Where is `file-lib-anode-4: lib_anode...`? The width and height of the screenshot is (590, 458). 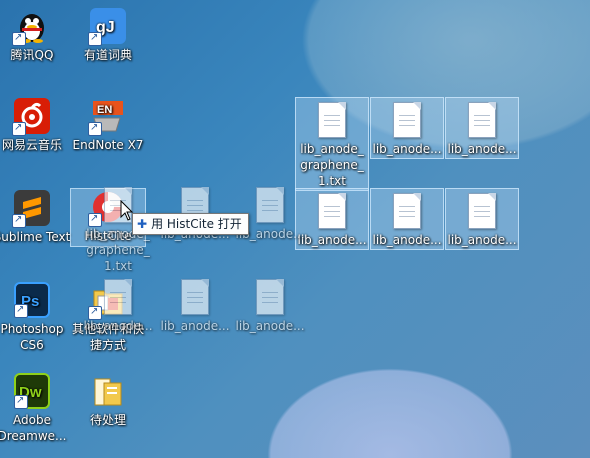 file-lib-anode-4: lib_anode... is located at coordinates (332, 219).